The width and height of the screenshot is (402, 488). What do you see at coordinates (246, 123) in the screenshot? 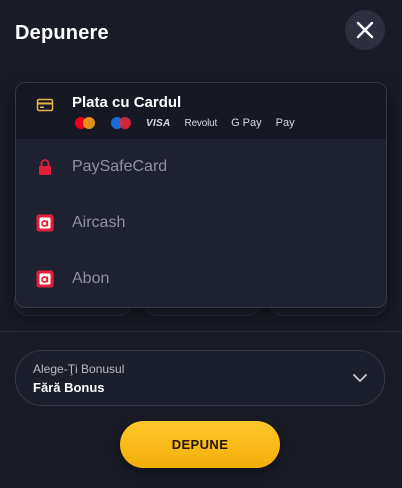
I see `google-pay-logo: G Pay` at bounding box center [246, 123].